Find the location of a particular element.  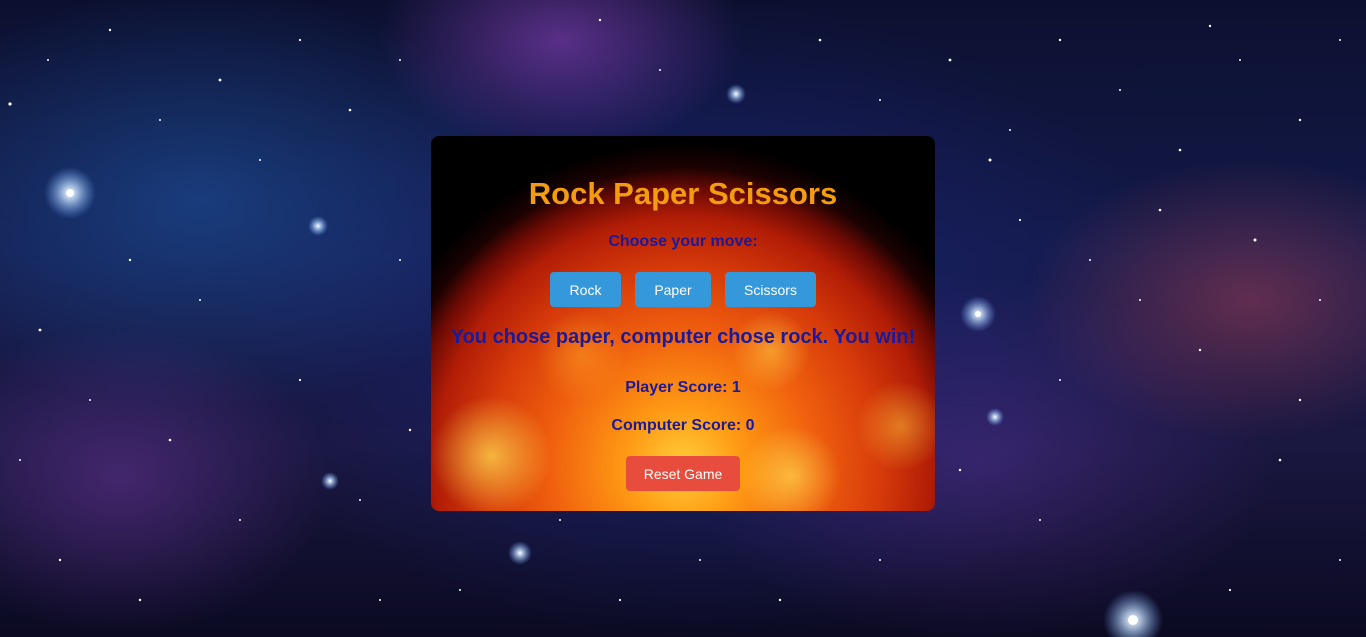

computer-score: Computer Score: 0 is located at coordinates (683, 425).